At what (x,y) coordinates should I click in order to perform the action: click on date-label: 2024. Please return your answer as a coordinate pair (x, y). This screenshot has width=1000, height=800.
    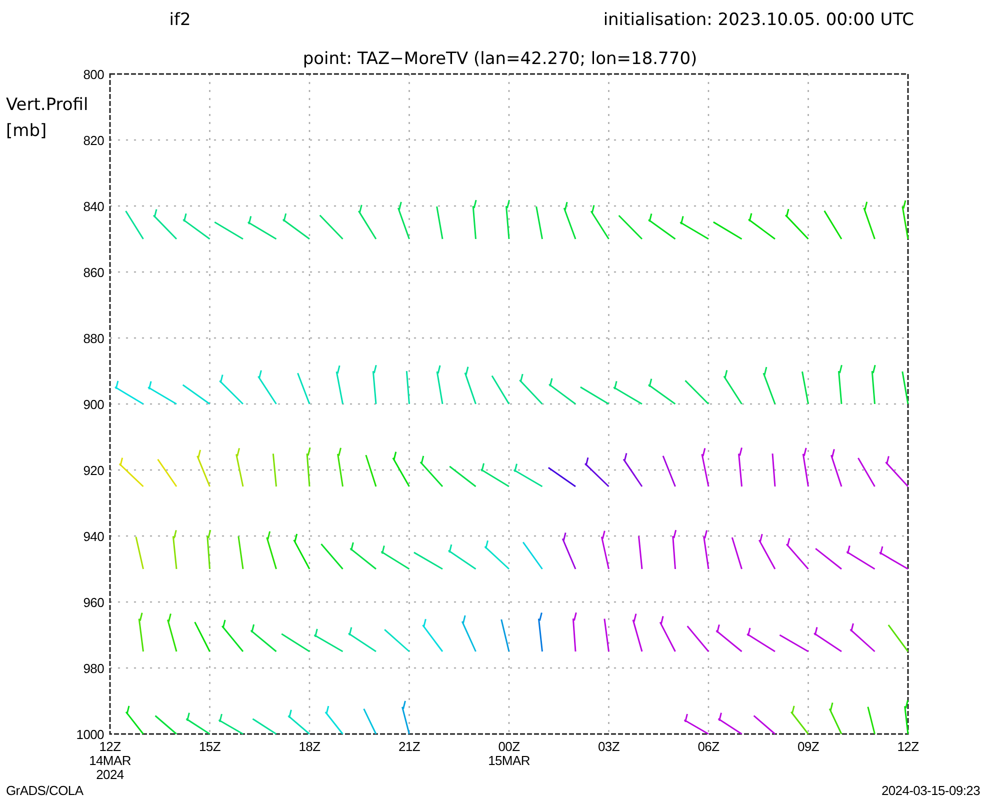
    Looking at the image, I should click on (110, 774).